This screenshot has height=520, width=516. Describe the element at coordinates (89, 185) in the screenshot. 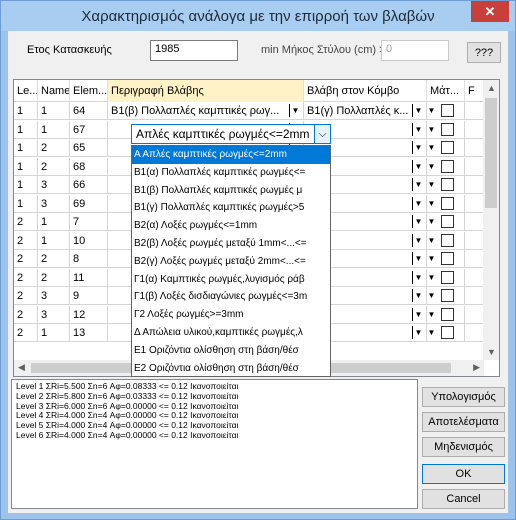

I see `elem-cell: 66` at that location.